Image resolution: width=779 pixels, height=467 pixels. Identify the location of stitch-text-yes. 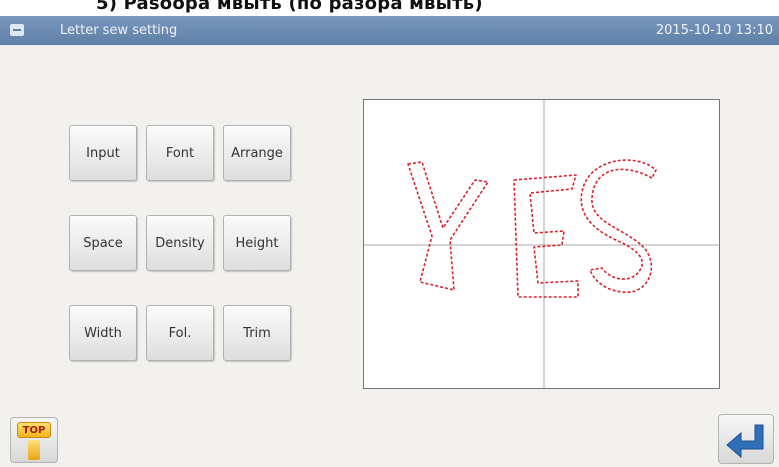
(532, 228).